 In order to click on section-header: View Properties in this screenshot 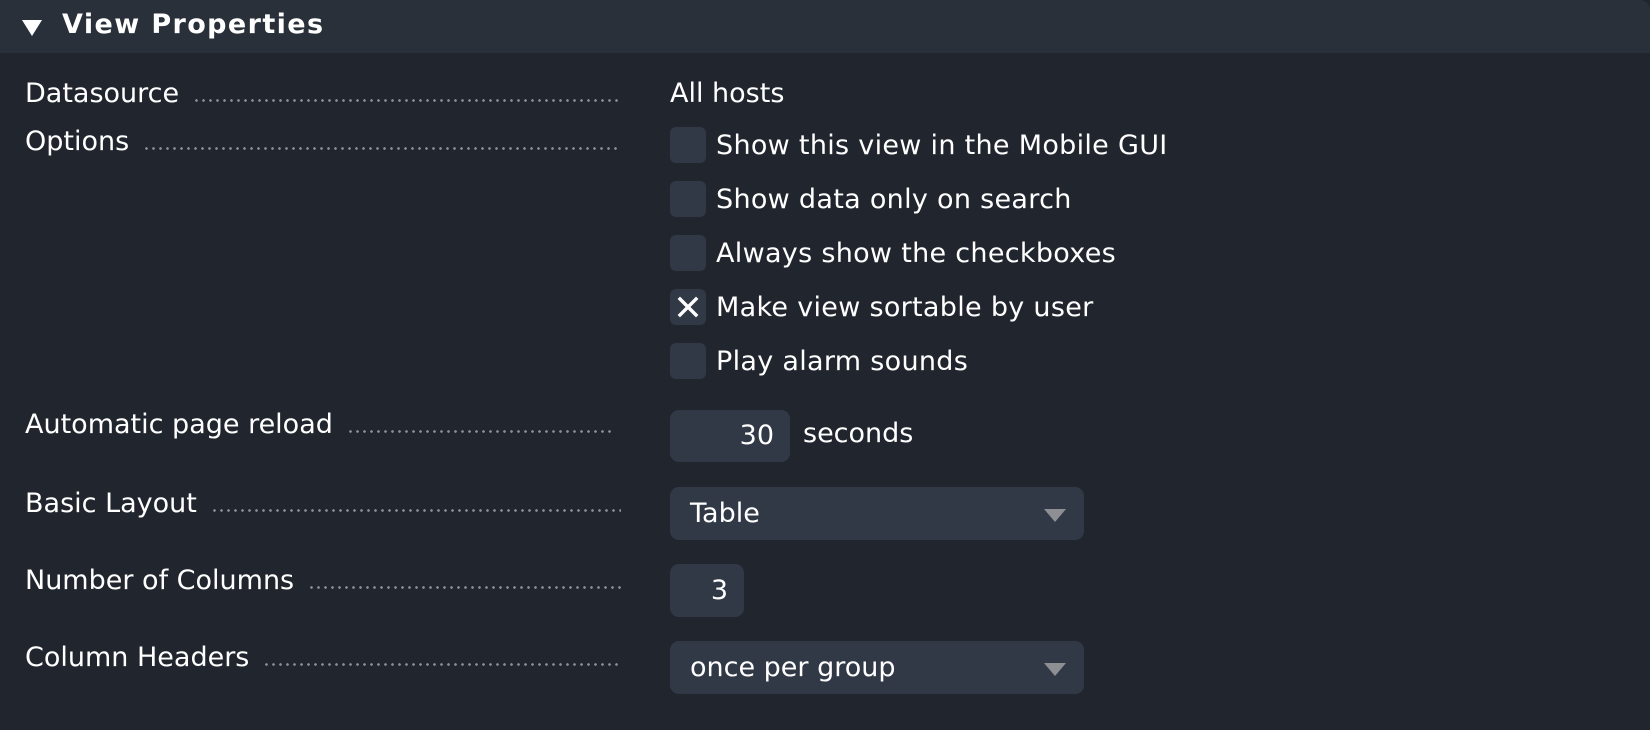, I will do `click(825, 26)`.